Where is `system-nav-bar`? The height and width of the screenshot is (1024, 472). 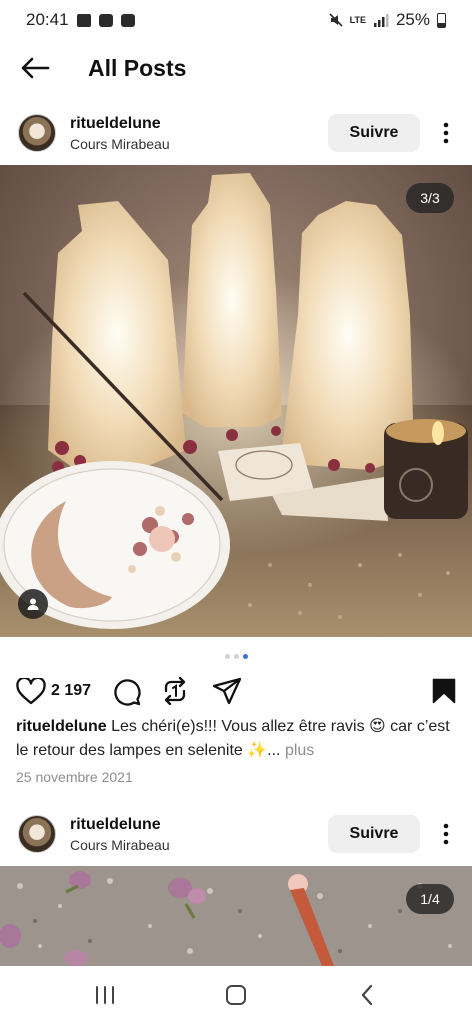 system-nav-bar is located at coordinates (236, 995).